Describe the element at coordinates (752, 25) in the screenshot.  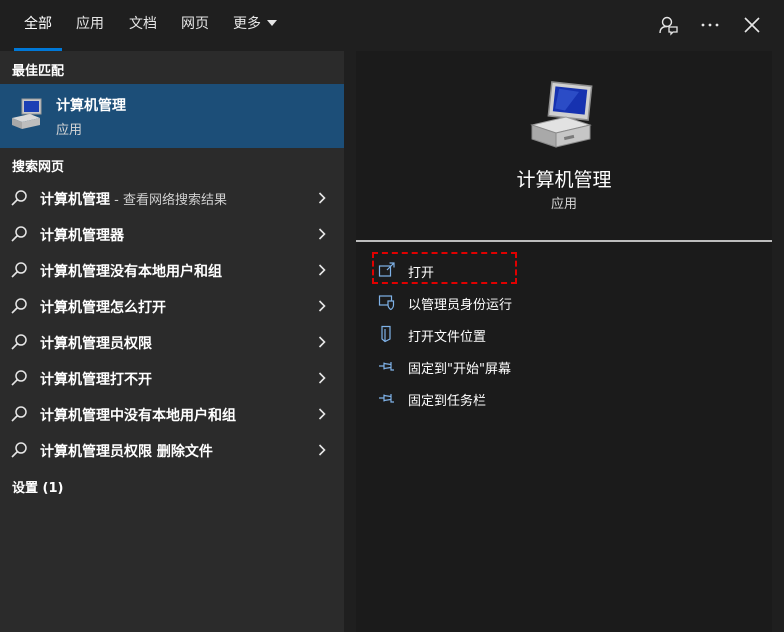
I see `close-icon` at that location.